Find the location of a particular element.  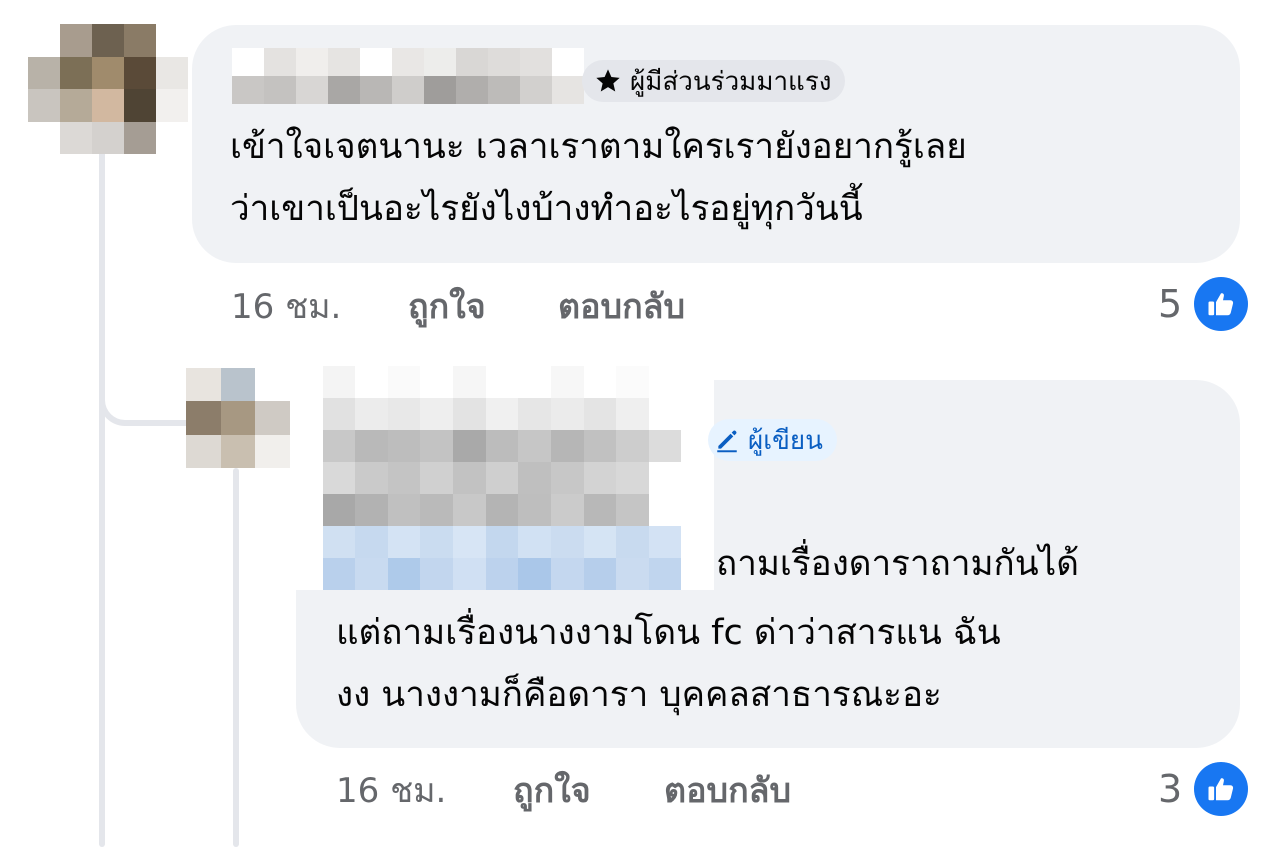

reaction-summary: 5 is located at coordinates (1203, 304).